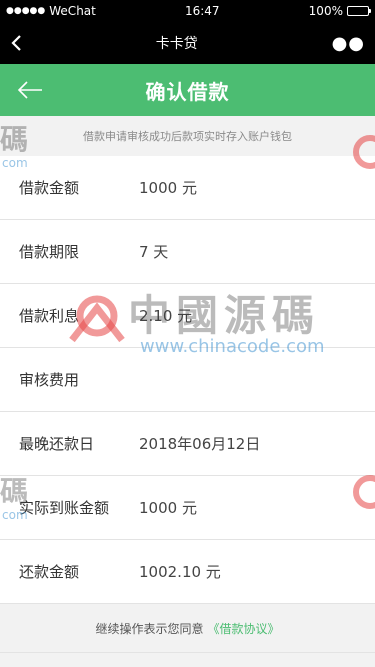  I want to click on page-title: 确认借款, so click(187, 91).